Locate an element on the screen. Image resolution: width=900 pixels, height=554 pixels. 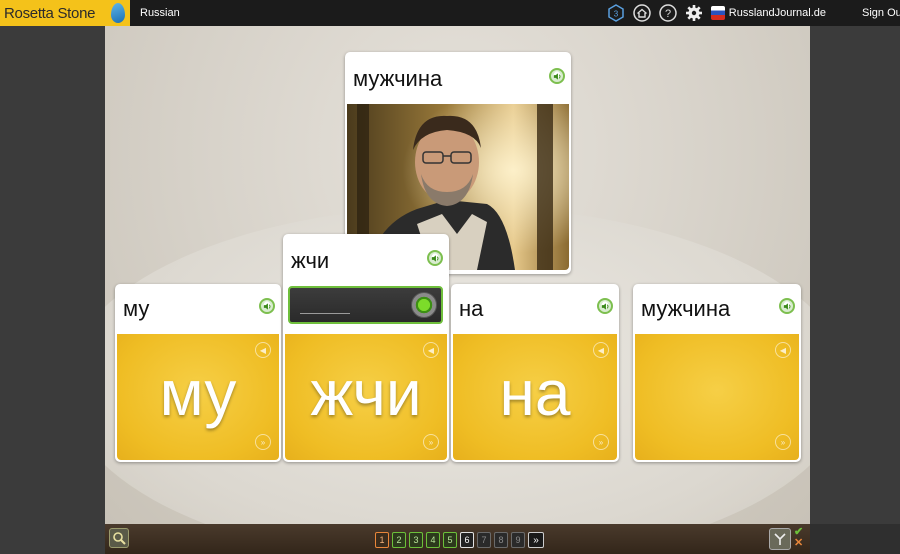
syllable-card-yellow-panel: ◀ » is located at coordinates (717, 397).